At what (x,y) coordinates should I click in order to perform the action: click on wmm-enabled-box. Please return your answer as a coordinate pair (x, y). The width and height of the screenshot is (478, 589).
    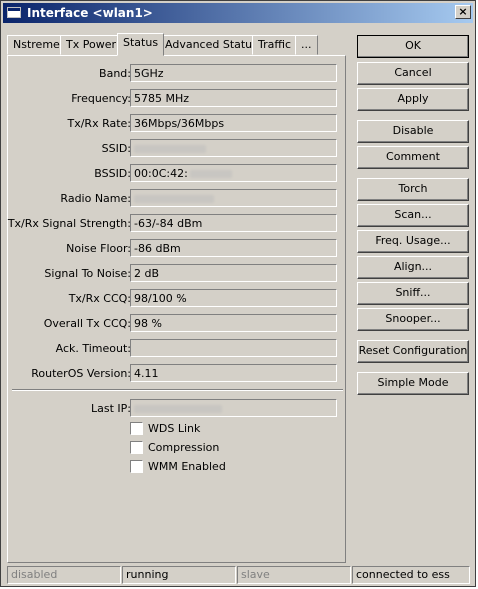
    Looking at the image, I should click on (136, 466).